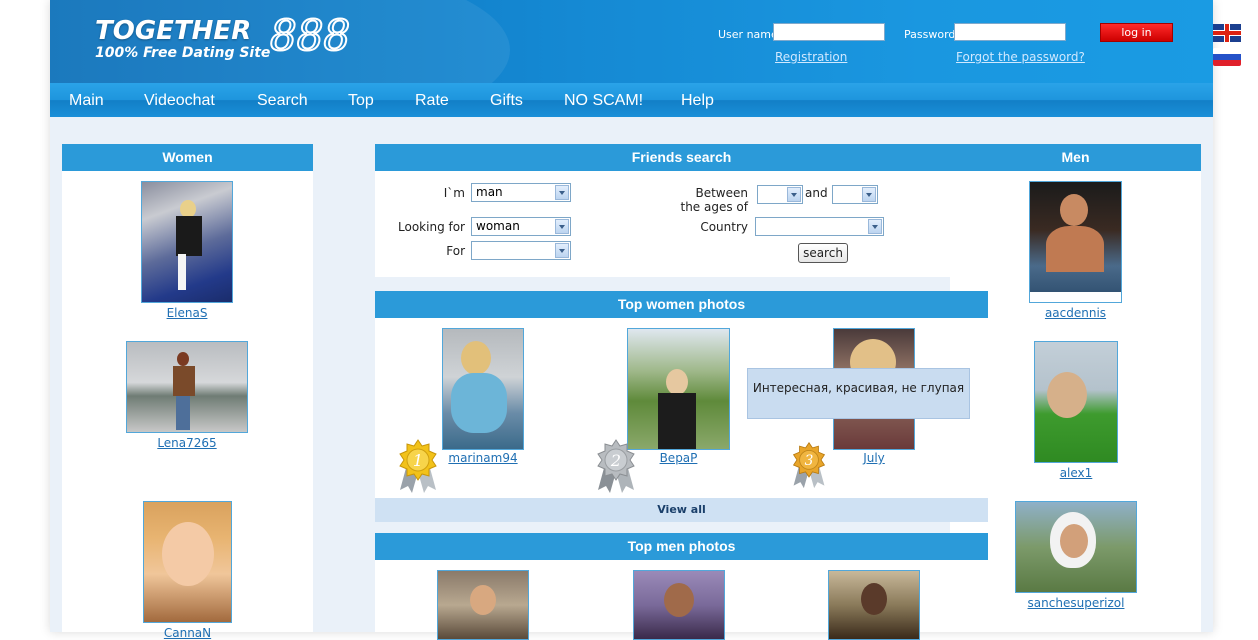 Image resolution: width=1258 pixels, height=640 pixels. I want to click on forgot-password-link: Forgot the password?, so click(1020, 57).